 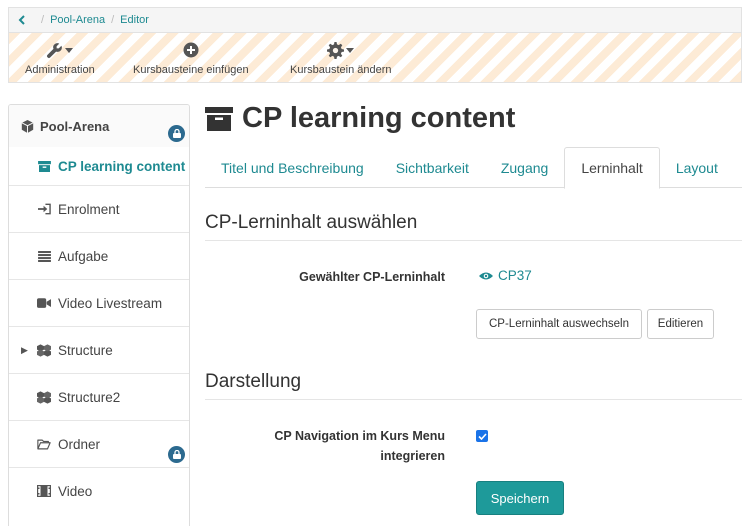 What do you see at coordinates (372, 277) in the screenshot?
I see `selected-cp-label: Gewählter CP-Lerninhalt` at bounding box center [372, 277].